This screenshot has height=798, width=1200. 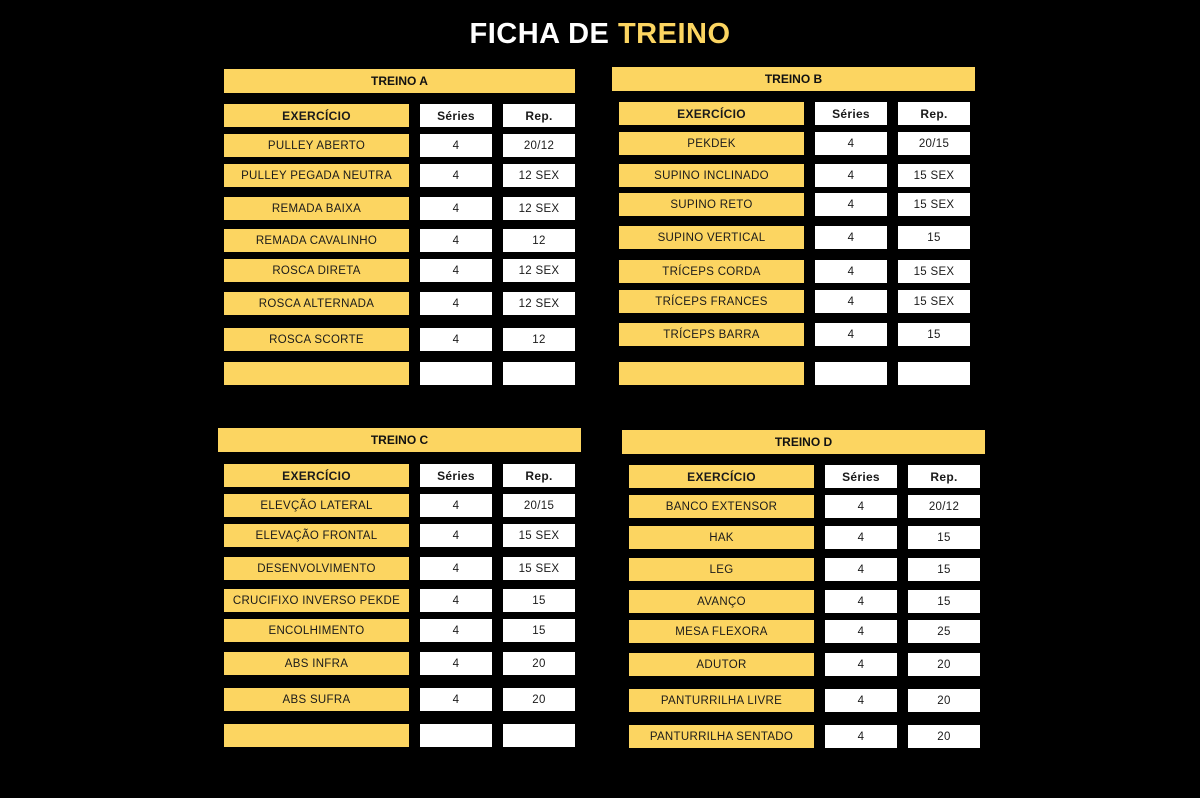 What do you see at coordinates (316, 535) in the screenshot?
I see `exercise-cell: ELEVAÇÃO FRONTAL` at bounding box center [316, 535].